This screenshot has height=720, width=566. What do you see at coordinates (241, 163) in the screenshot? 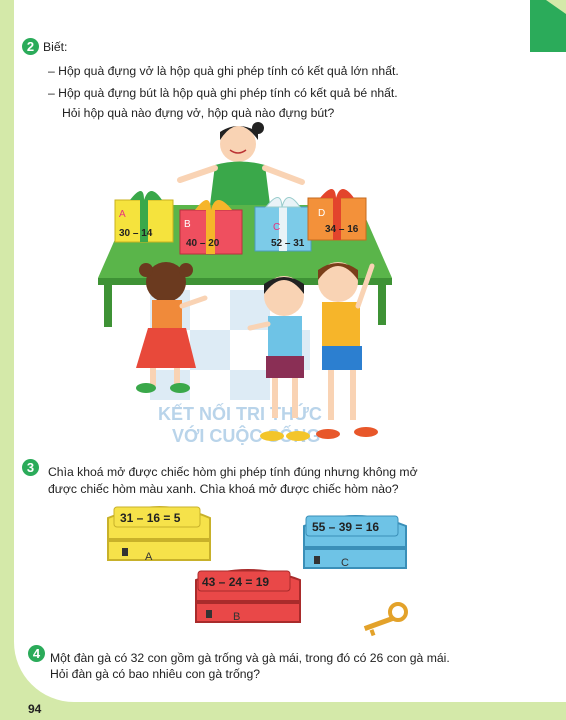
I see `teacher-girl` at bounding box center [241, 163].